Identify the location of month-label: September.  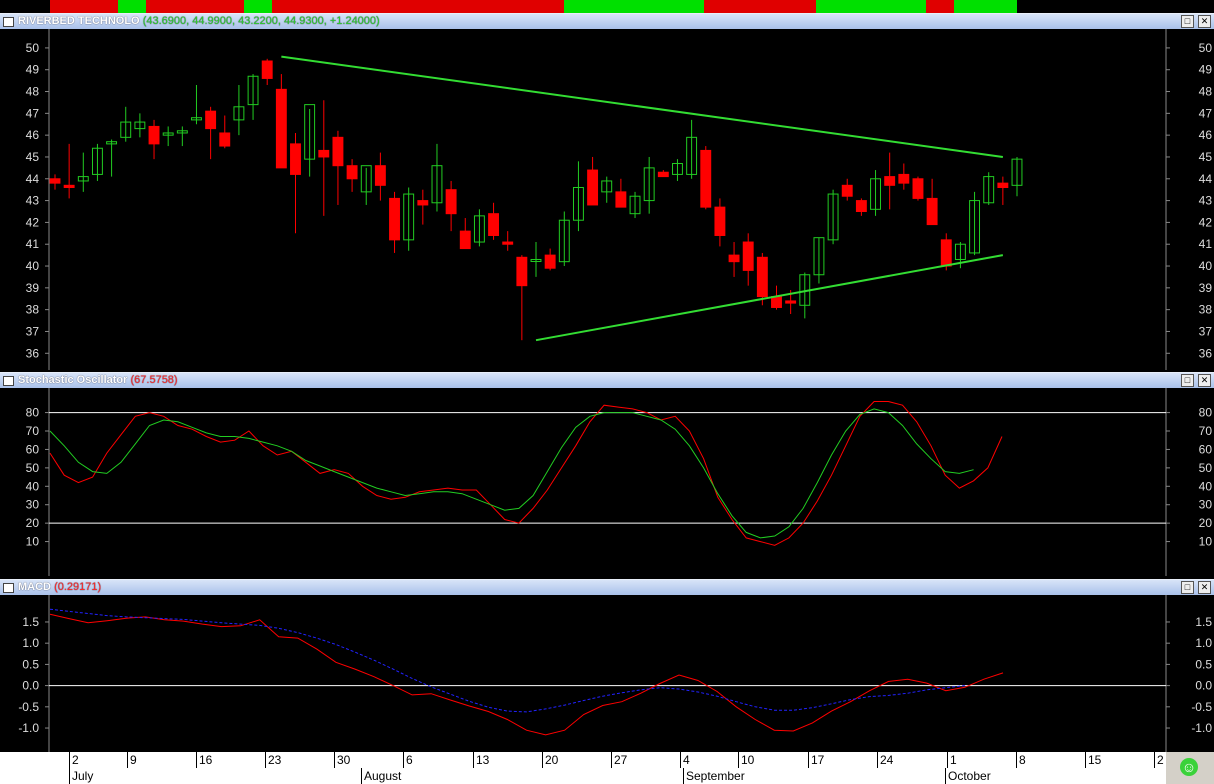
(714, 776).